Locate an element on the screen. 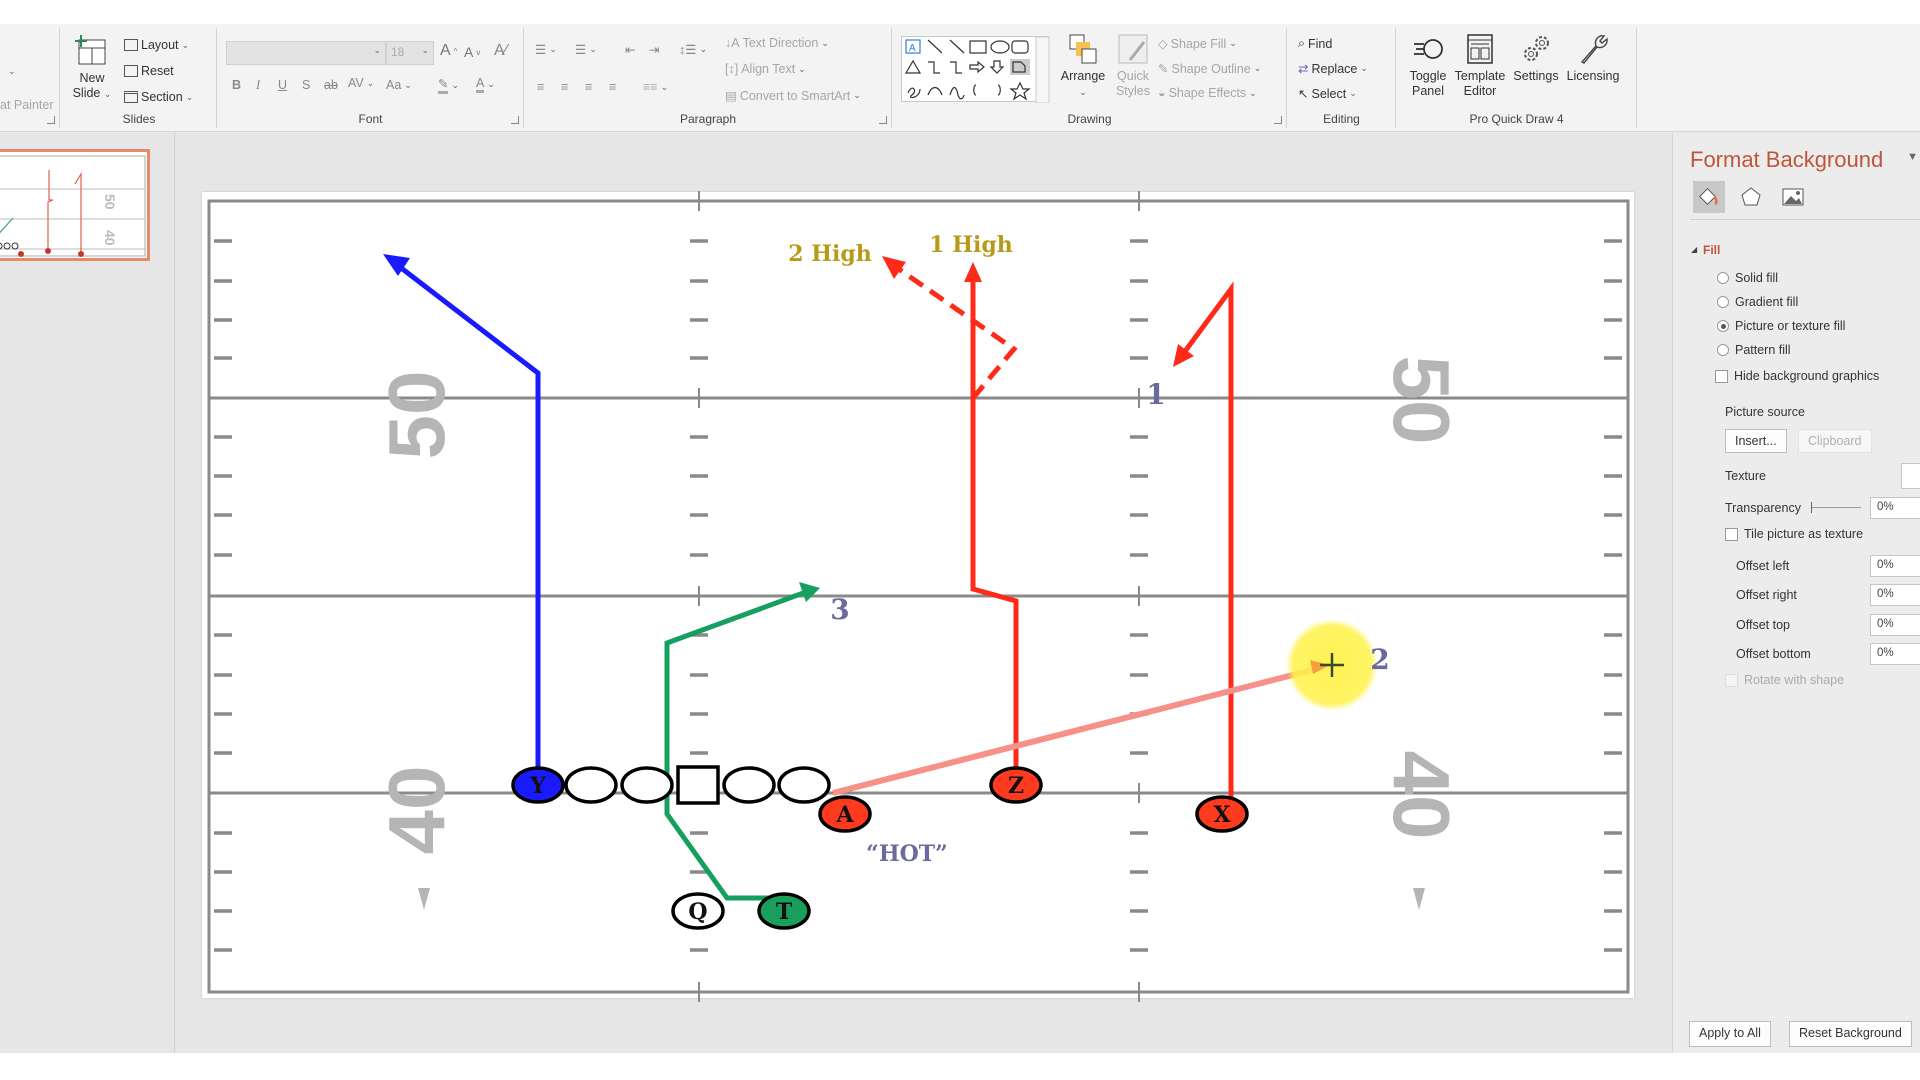  radio-picture-fill: Picture or texture fill is located at coordinates (1781, 326).